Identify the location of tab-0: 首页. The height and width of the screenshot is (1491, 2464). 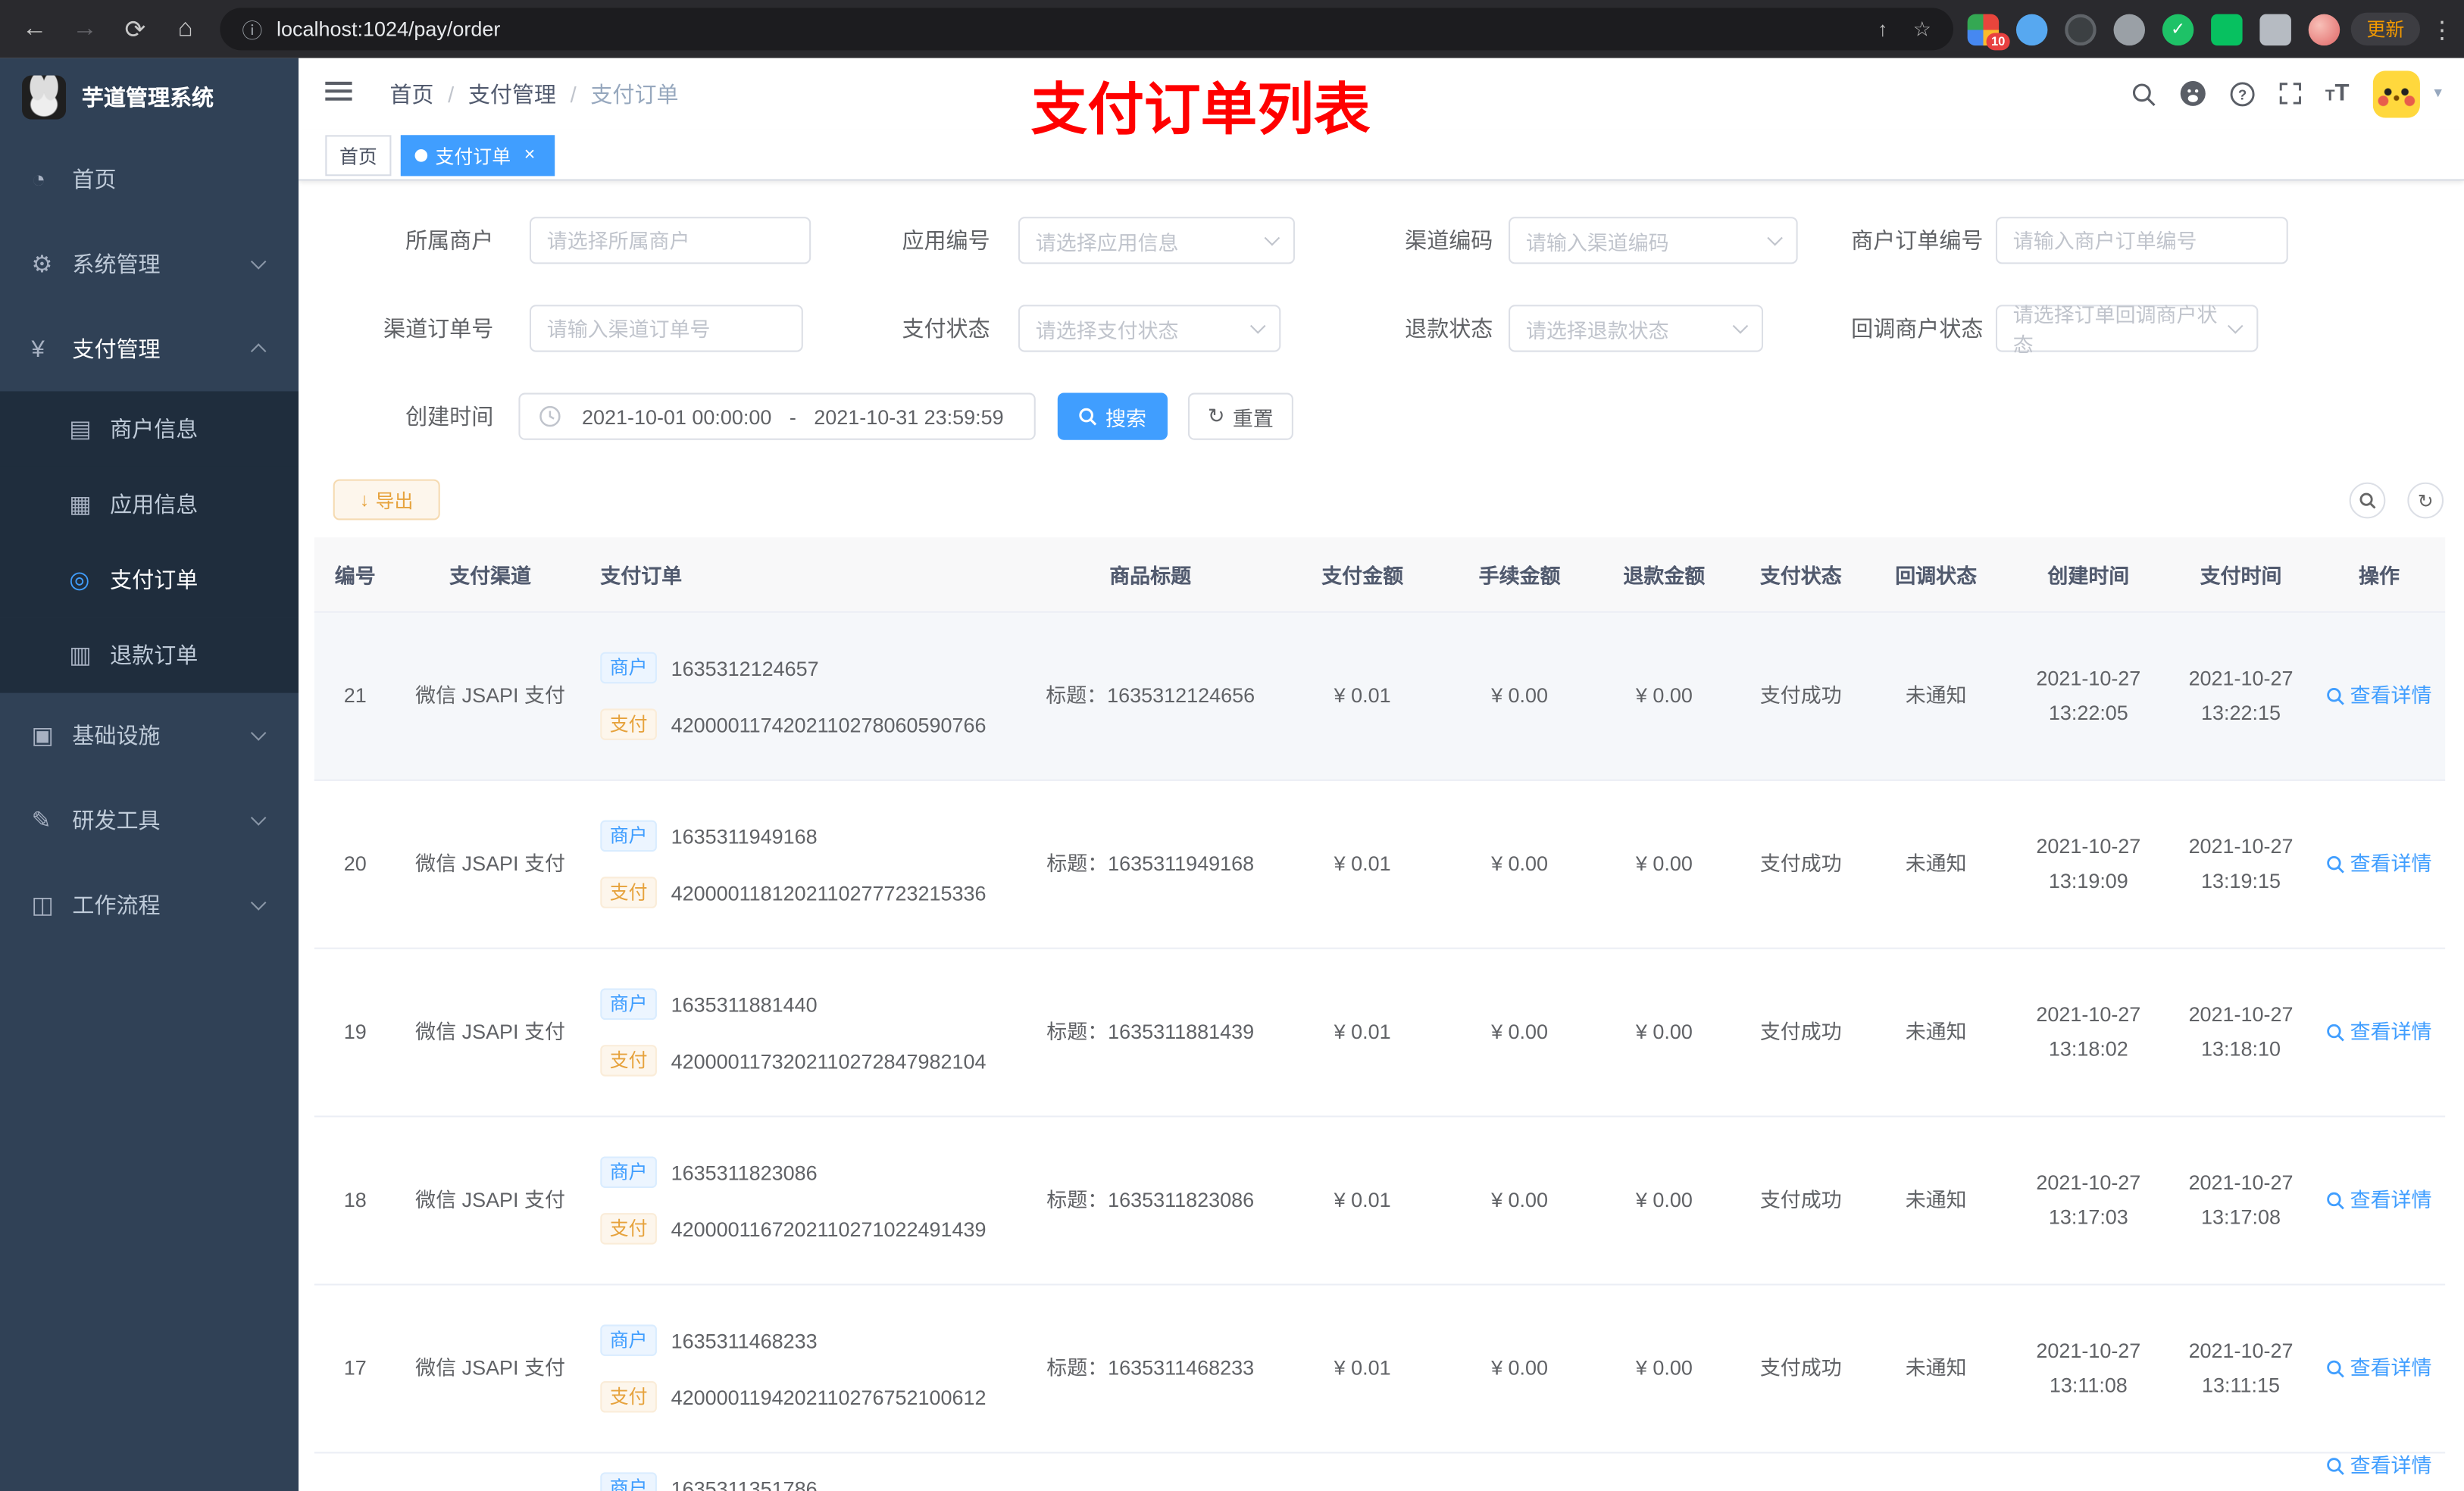
(358, 156).